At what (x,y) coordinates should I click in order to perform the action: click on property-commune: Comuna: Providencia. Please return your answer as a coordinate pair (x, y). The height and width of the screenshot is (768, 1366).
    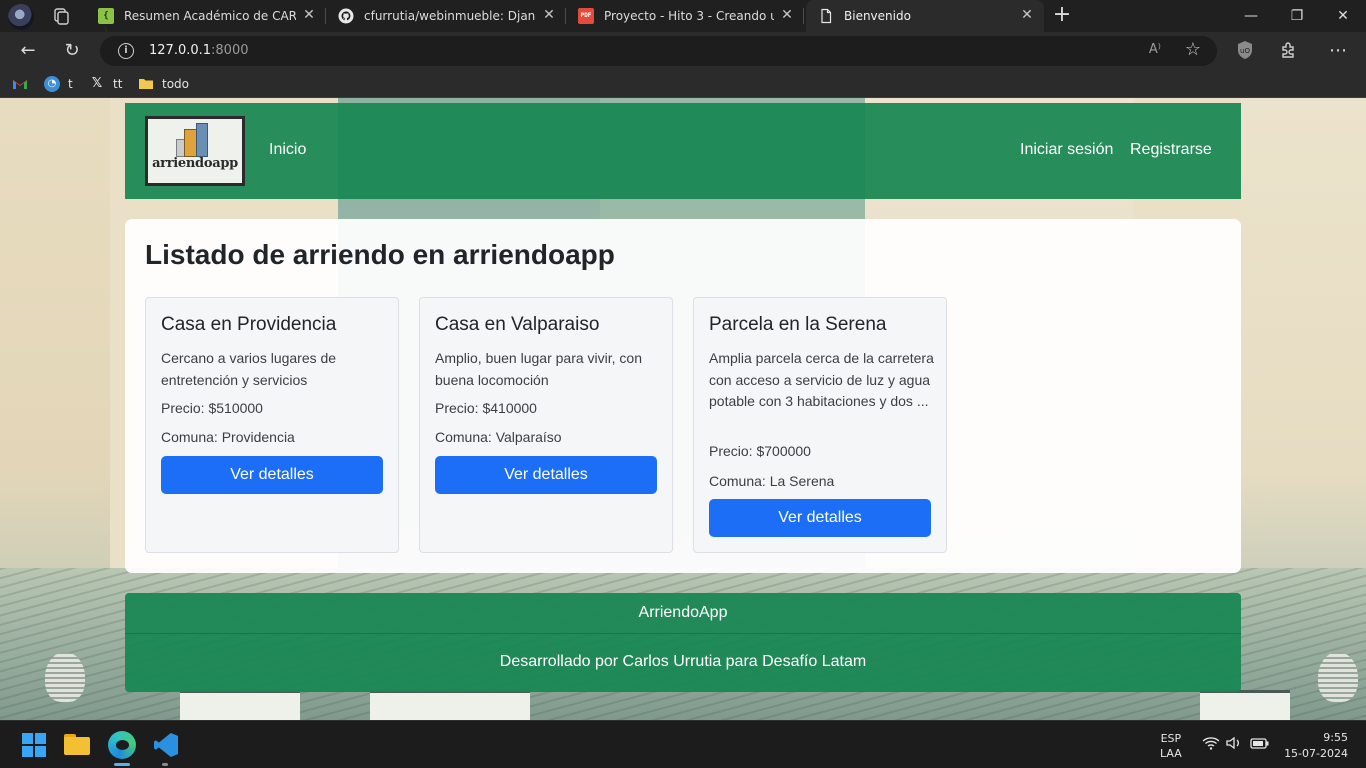
    Looking at the image, I should click on (228, 437).